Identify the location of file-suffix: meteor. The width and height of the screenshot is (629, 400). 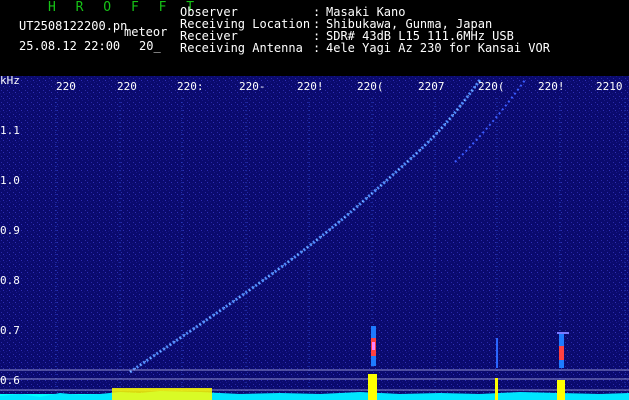
(146, 32).